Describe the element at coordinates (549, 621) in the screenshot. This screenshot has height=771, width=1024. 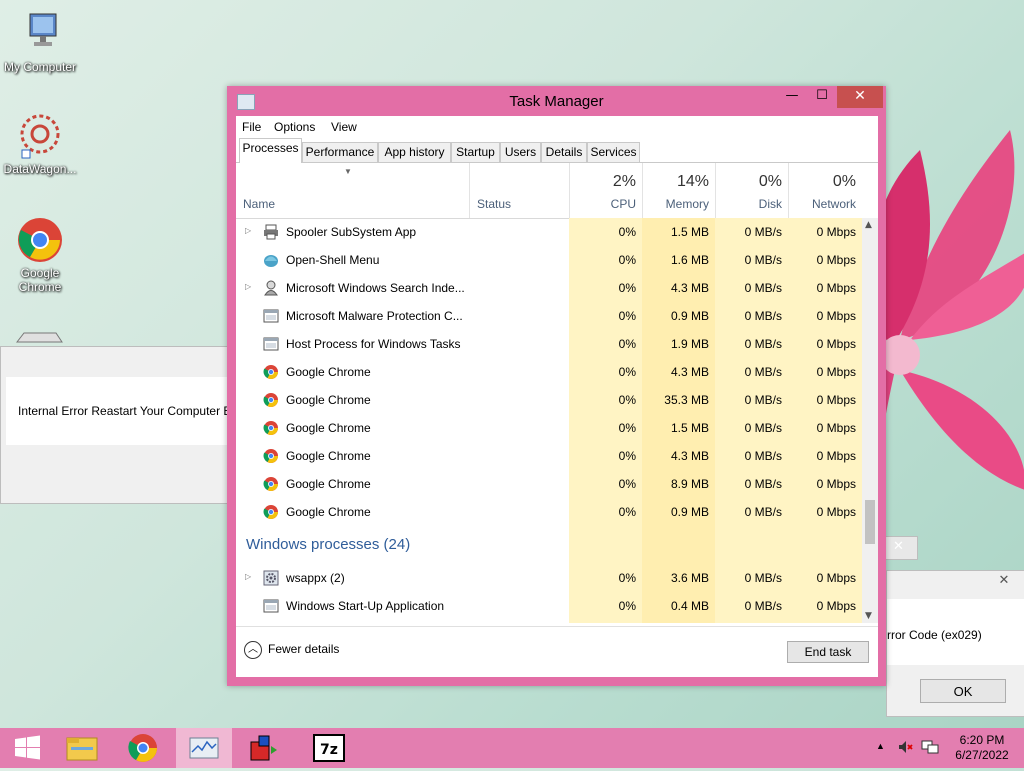
I see `process-row-partial` at that location.